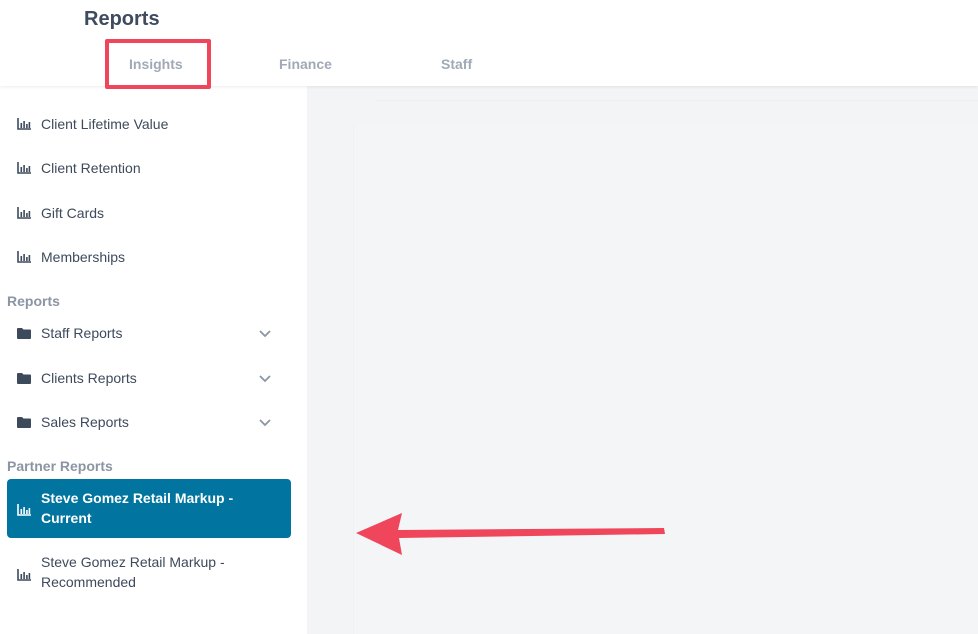  Describe the element at coordinates (73, 213) in the screenshot. I see `sidebar-item-label: Gift Cards` at that location.